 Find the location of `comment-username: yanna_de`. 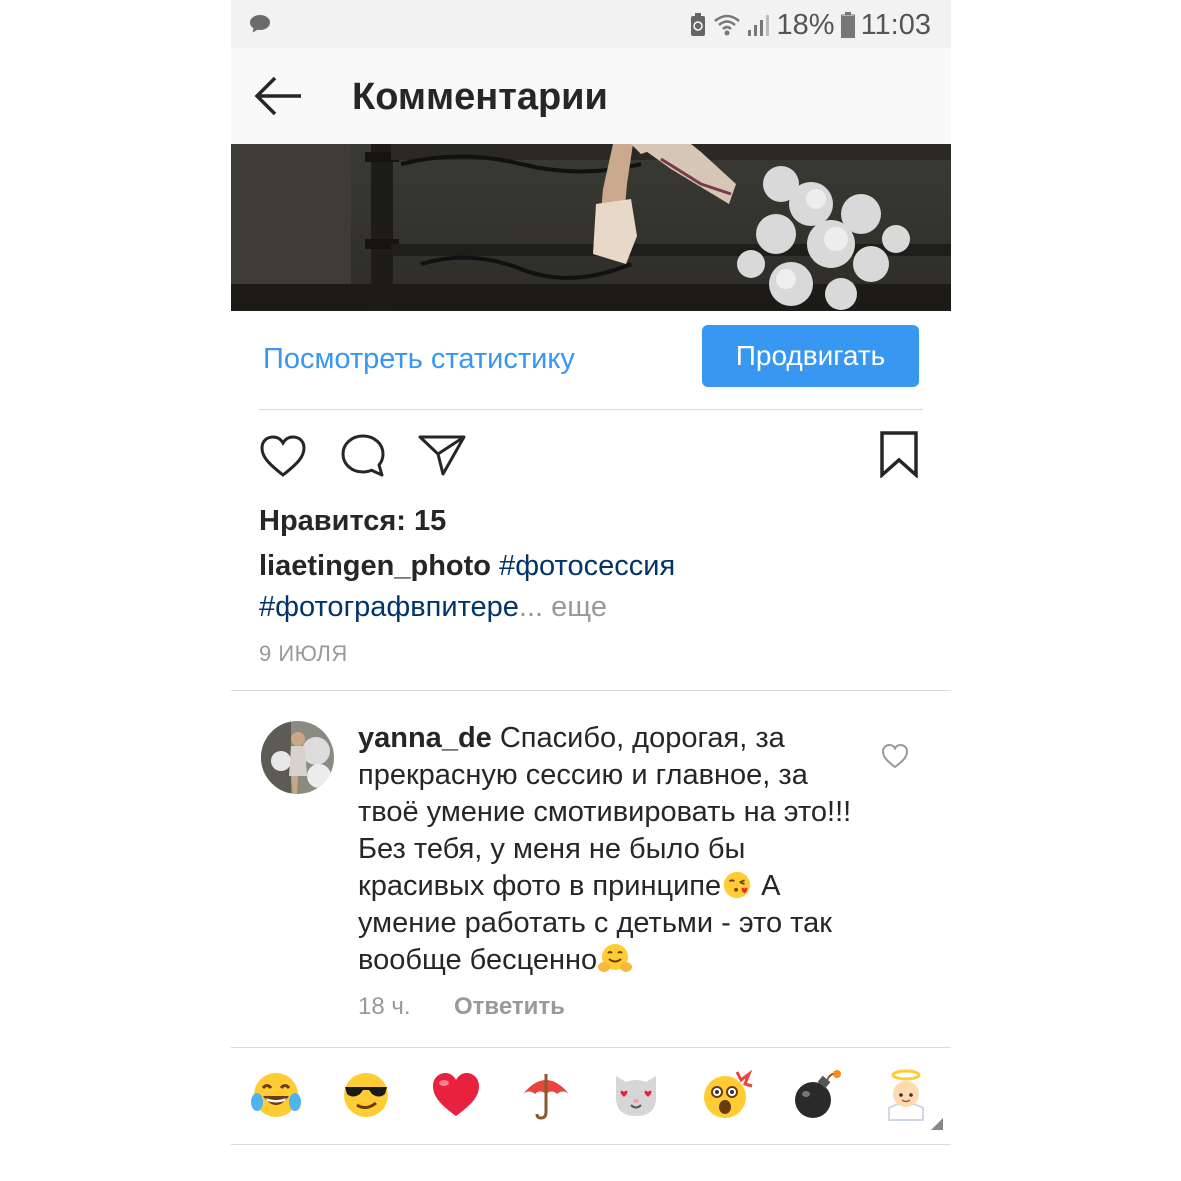

comment-username: yanna_de is located at coordinates (425, 738).